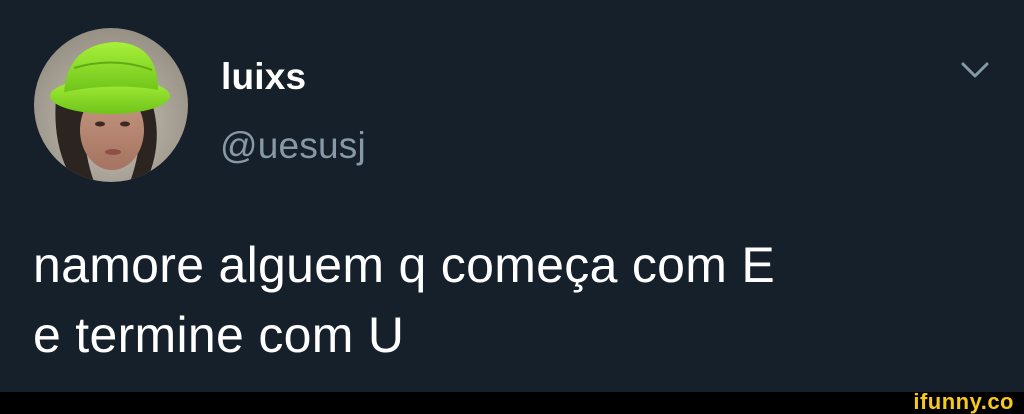 Image resolution: width=1024 pixels, height=414 pixels. I want to click on avatar-photo-icon, so click(111, 105).